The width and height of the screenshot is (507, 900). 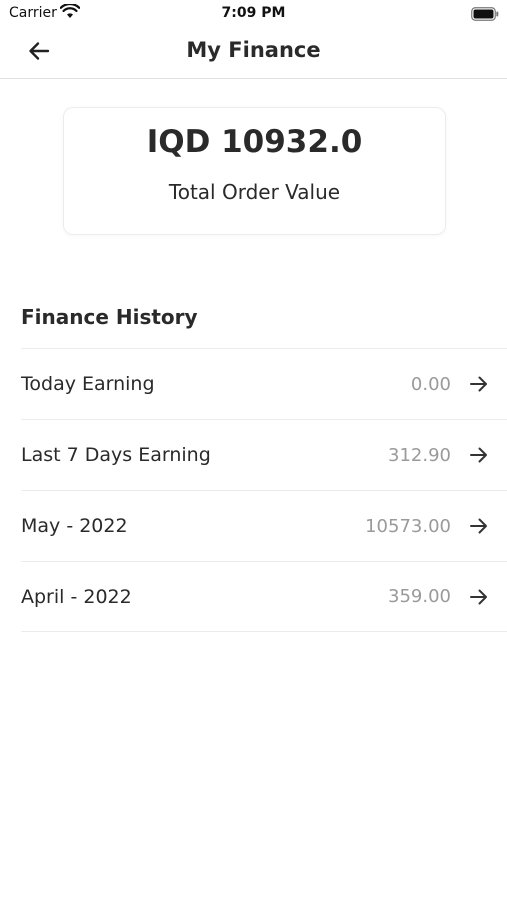 I want to click on history-row-amount: 359.00, so click(x=419, y=596).